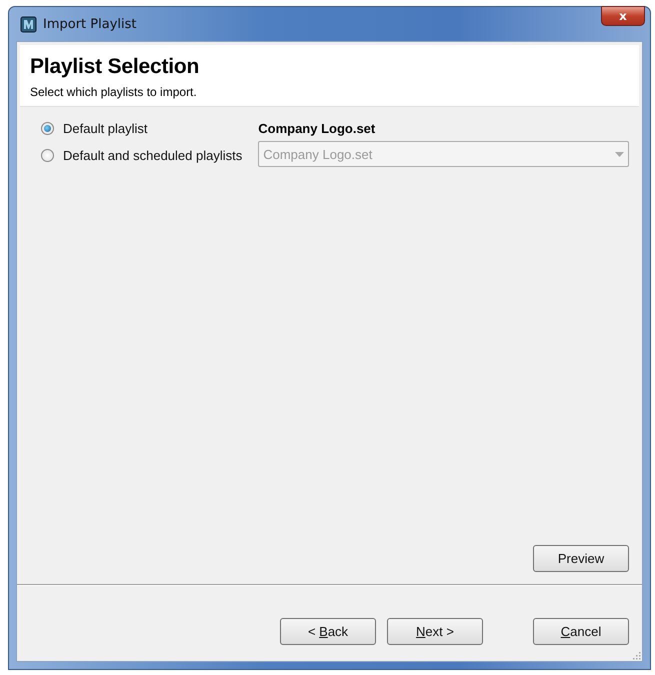 The image size is (655, 675). What do you see at coordinates (328, 631) in the screenshot?
I see `wizard-button: < Back` at bounding box center [328, 631].